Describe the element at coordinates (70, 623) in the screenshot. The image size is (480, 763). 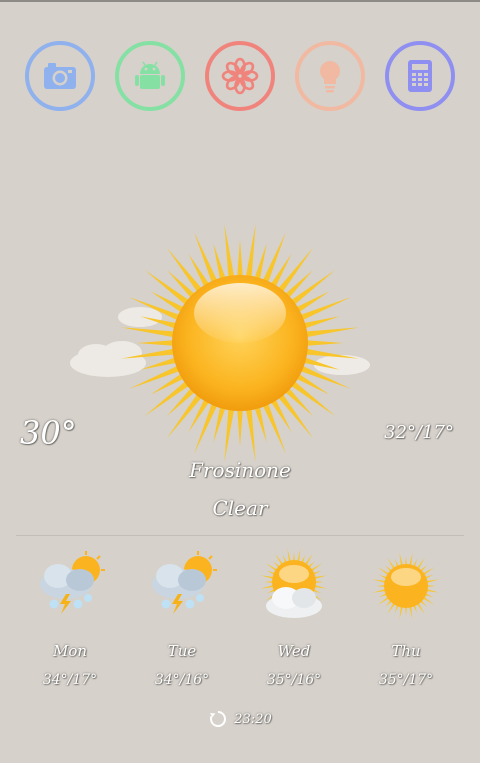
I see `forecast-day: Mon 34°/17°` at that location.